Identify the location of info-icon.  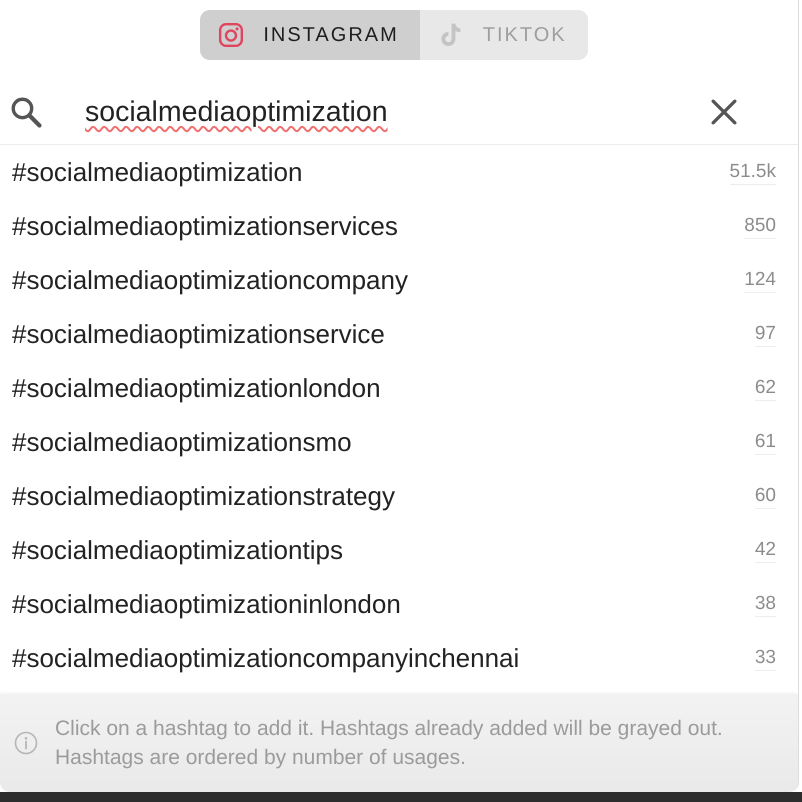
(26, 743).